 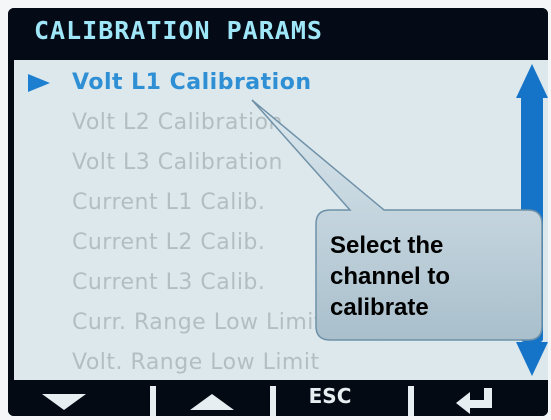 I want to click on triangle-down-icon, so click(x=64, y=402).